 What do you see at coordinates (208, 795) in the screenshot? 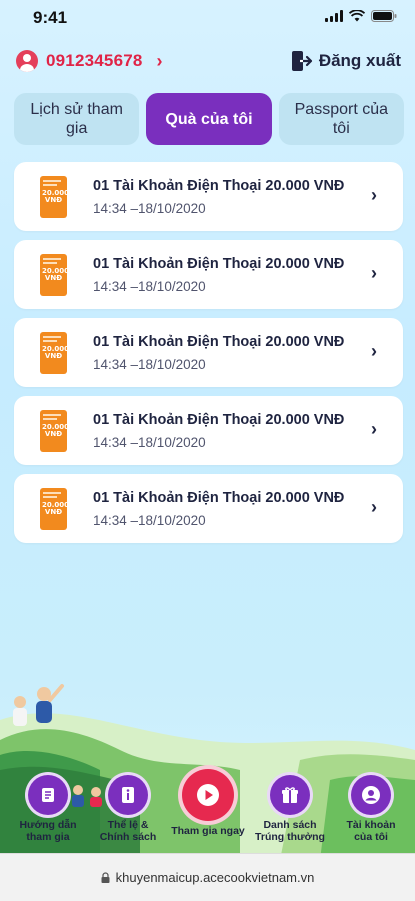
I see `play-icon` at bounding box center [208, 795].